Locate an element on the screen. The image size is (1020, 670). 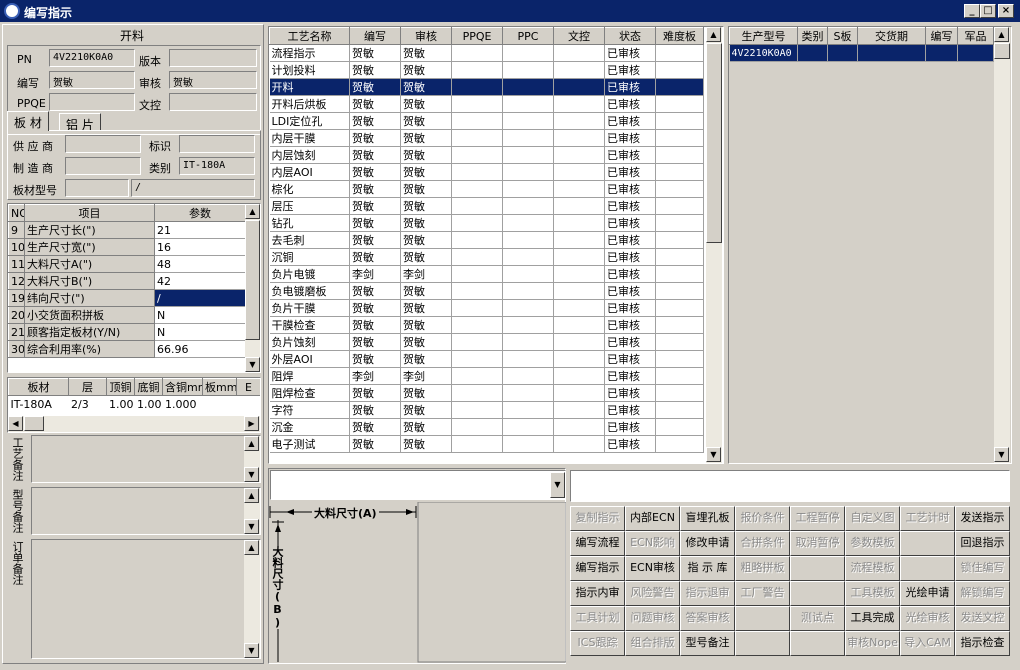
action-button: 工具计划 is located at coordinates (597, 618).